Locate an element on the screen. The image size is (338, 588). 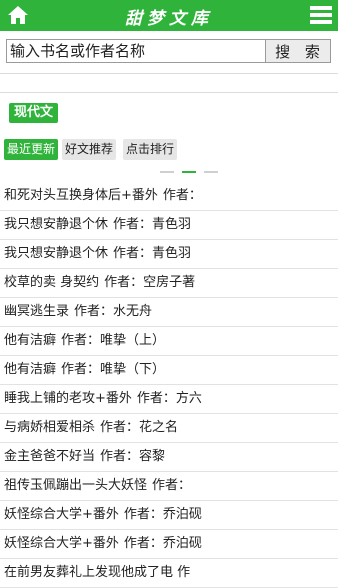
book-list-item: 校草的卖 身契约 作者：空房子著 is located at coordinates (169, 283).